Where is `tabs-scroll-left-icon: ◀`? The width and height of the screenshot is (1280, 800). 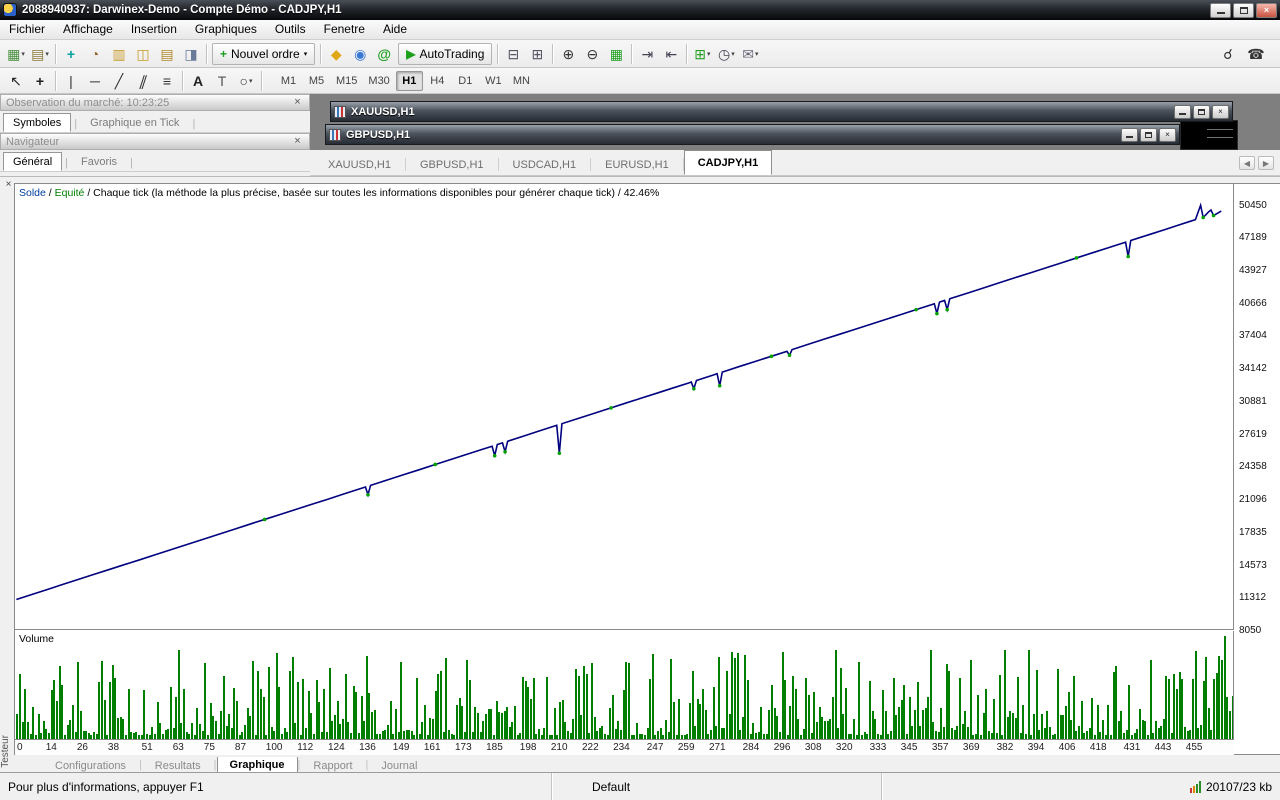 tabs-scroll-left-icon: ◀ is located at coordinates (1247, 163).